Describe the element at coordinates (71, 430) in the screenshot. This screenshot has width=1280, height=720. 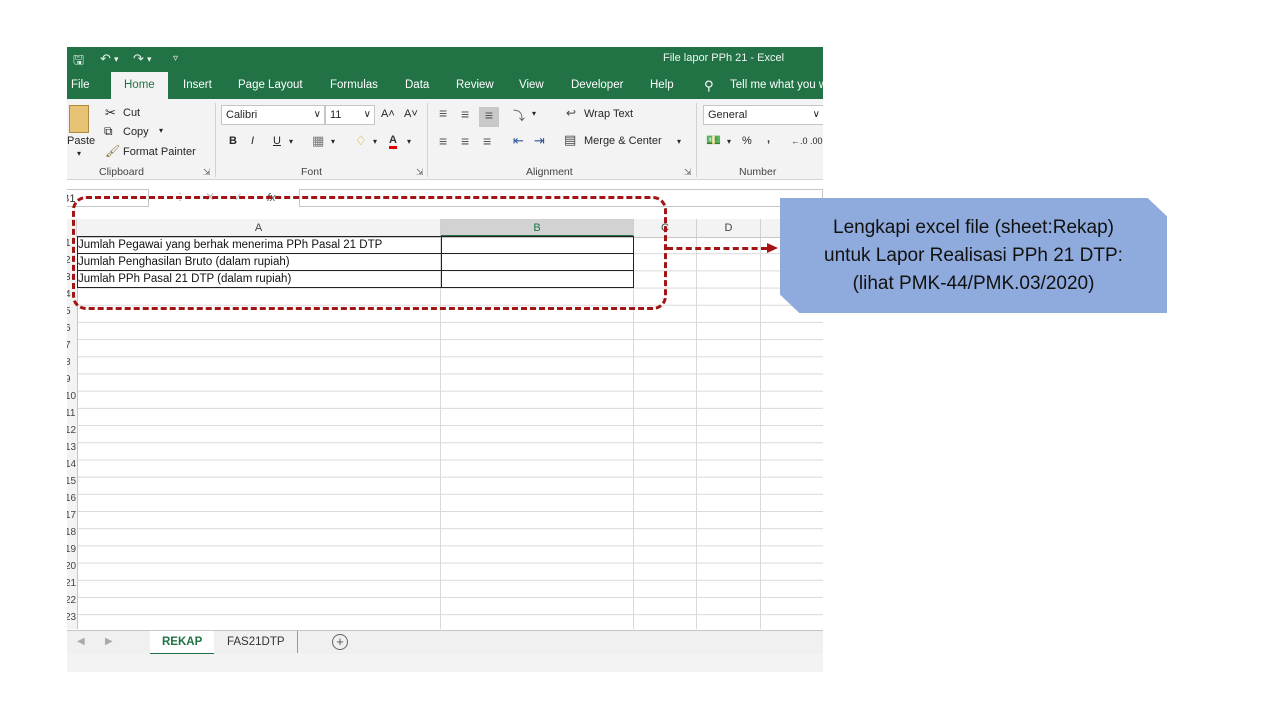
I see `row-number: 12` at that location.